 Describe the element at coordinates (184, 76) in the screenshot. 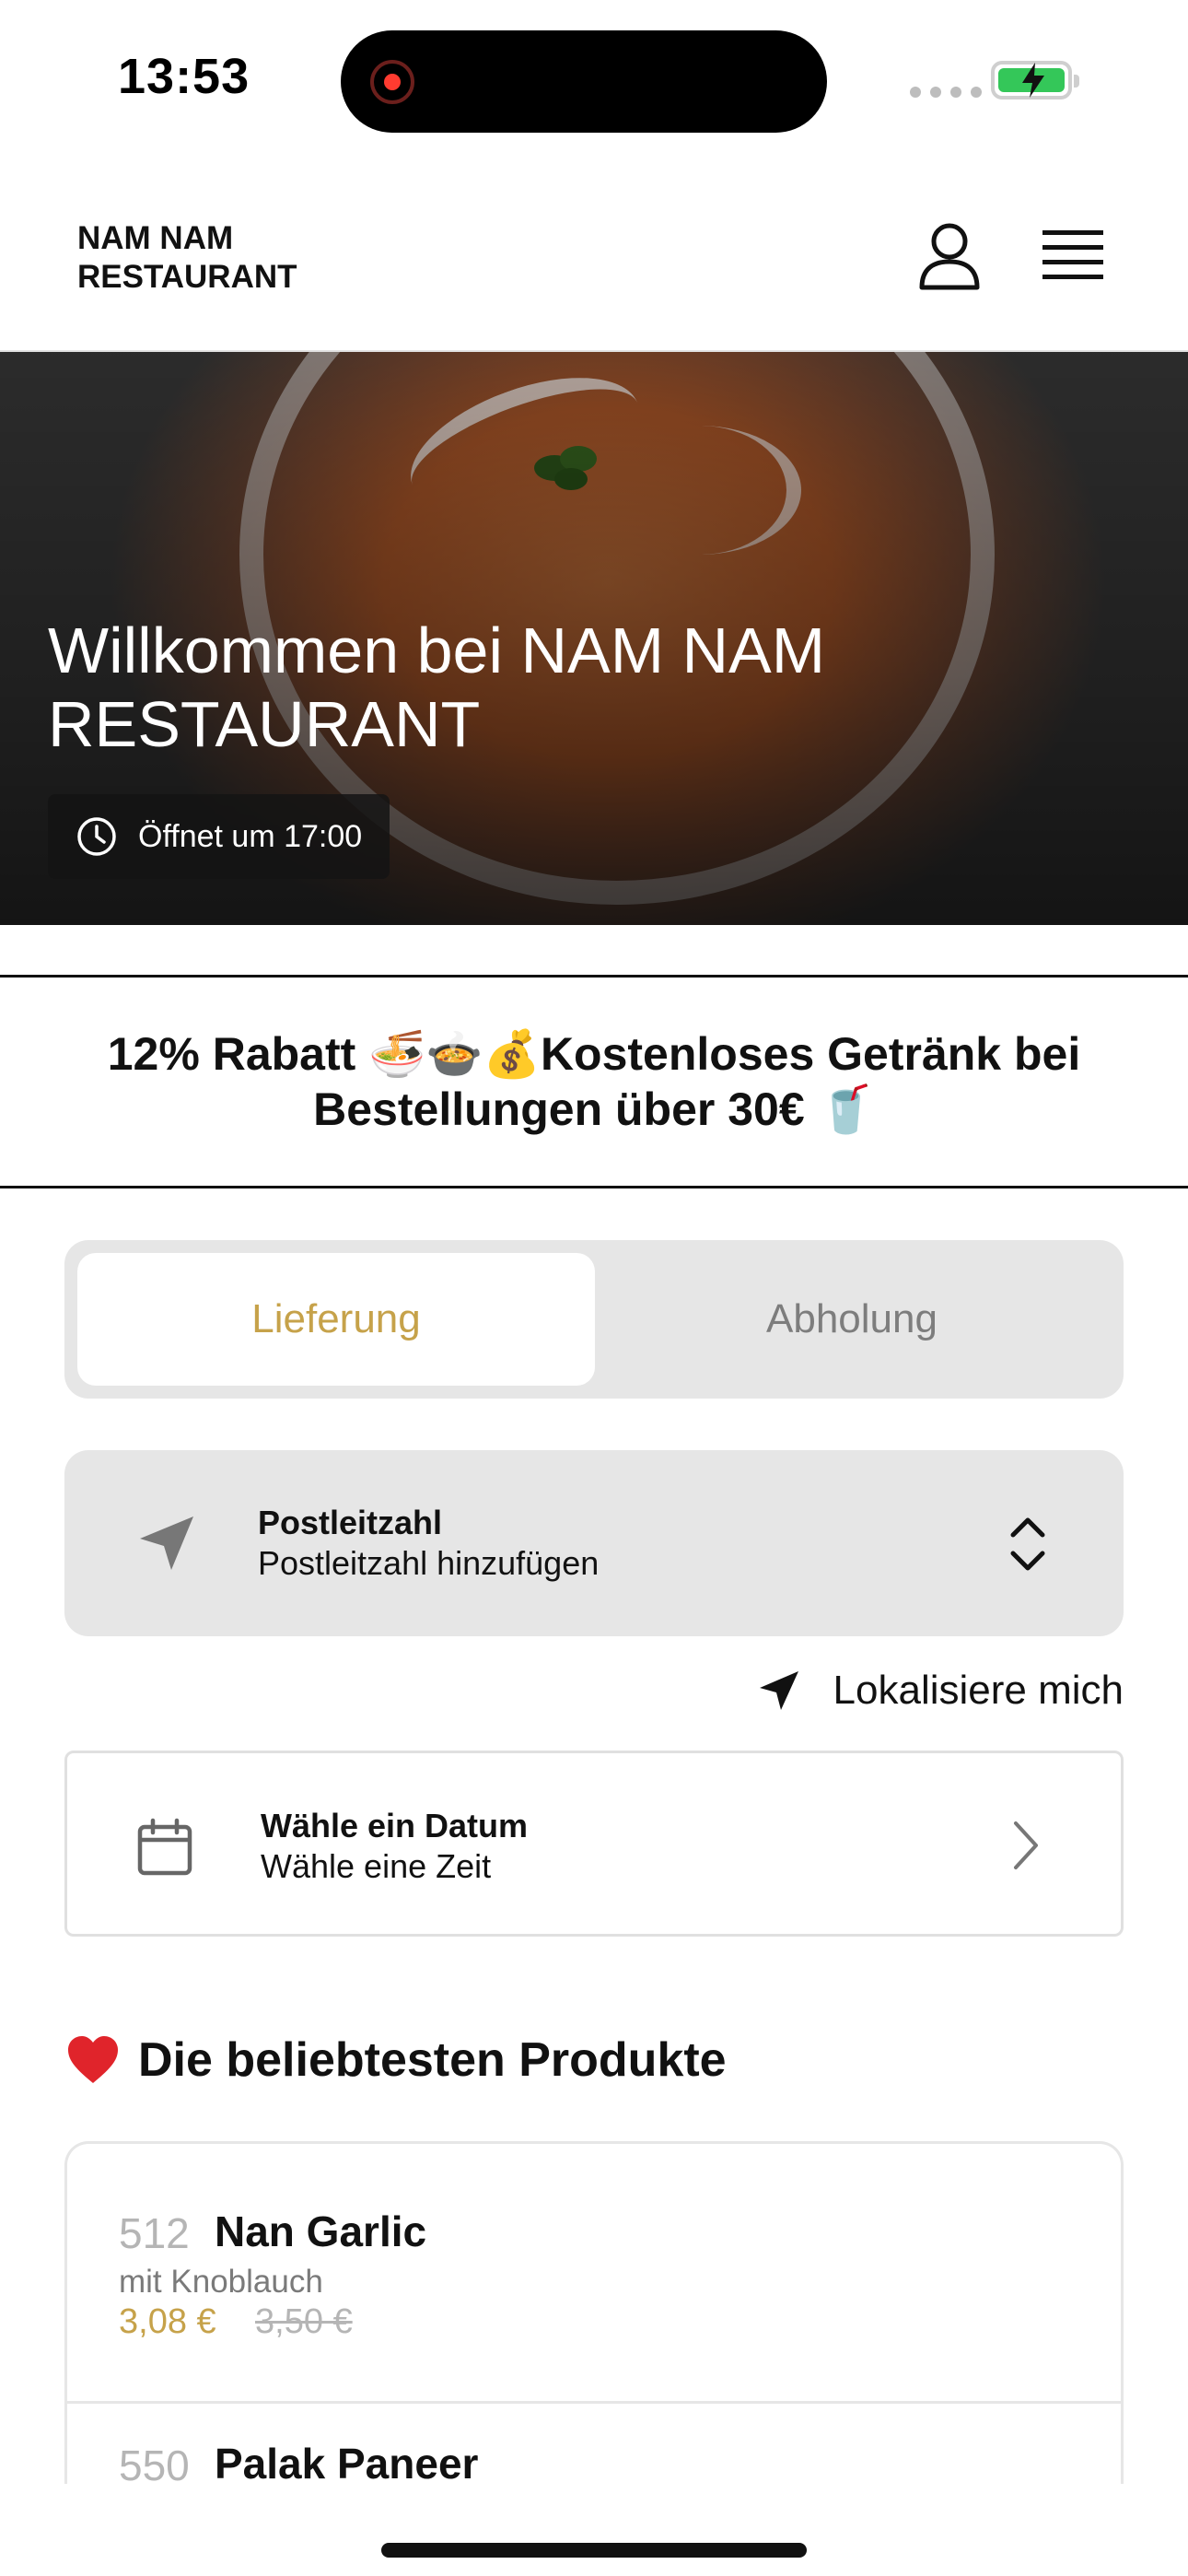

I see `status-time: 13:53` at that location.